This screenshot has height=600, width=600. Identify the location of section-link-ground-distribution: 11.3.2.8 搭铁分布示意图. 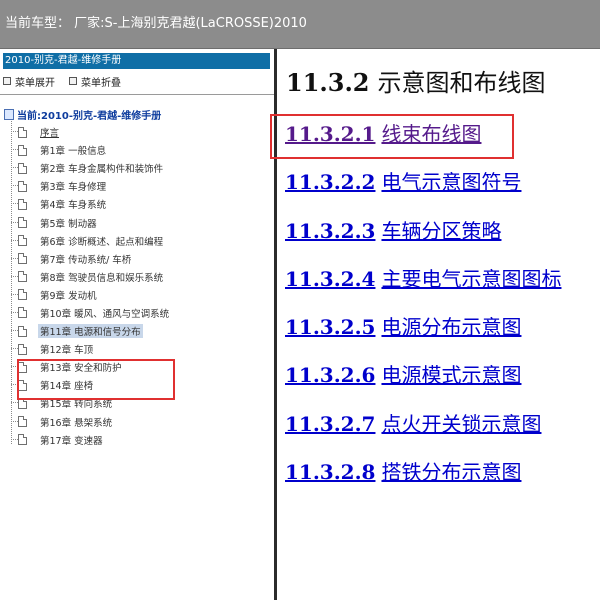
(423, 481).